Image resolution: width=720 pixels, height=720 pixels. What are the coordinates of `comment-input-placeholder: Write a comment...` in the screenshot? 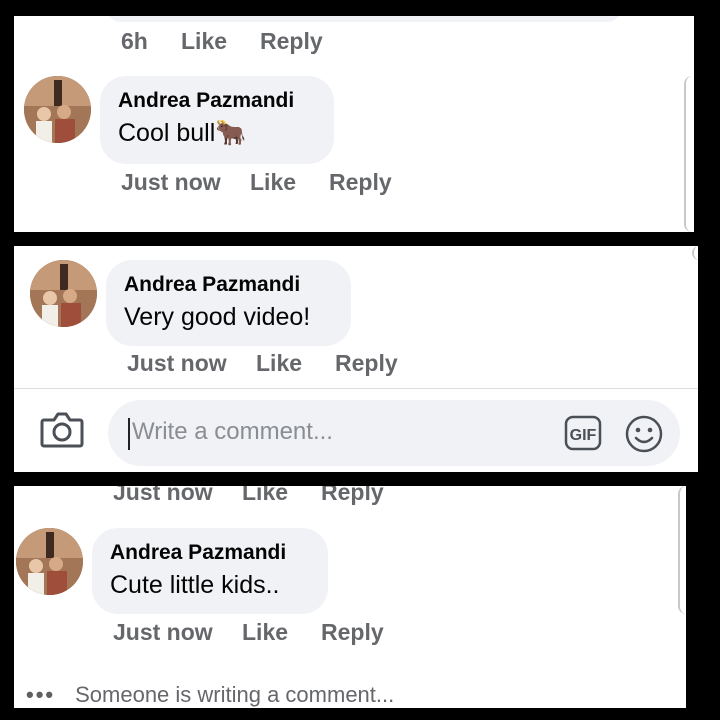 It's located at (232, 431).